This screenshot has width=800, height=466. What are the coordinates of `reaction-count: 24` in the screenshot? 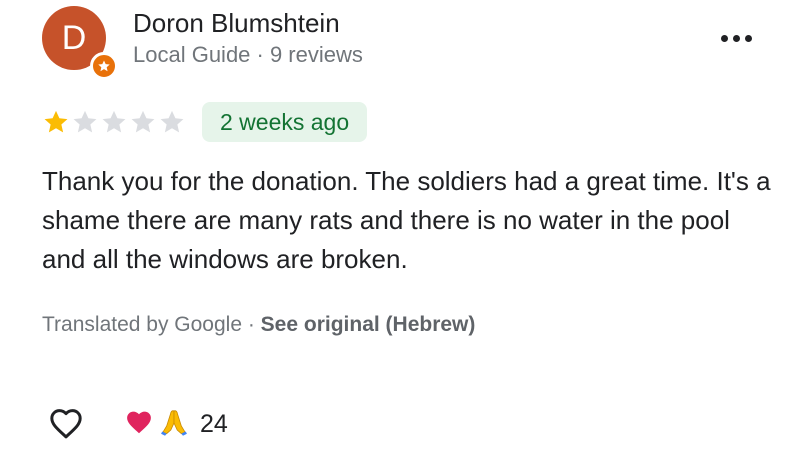 It's located at (214, 424).